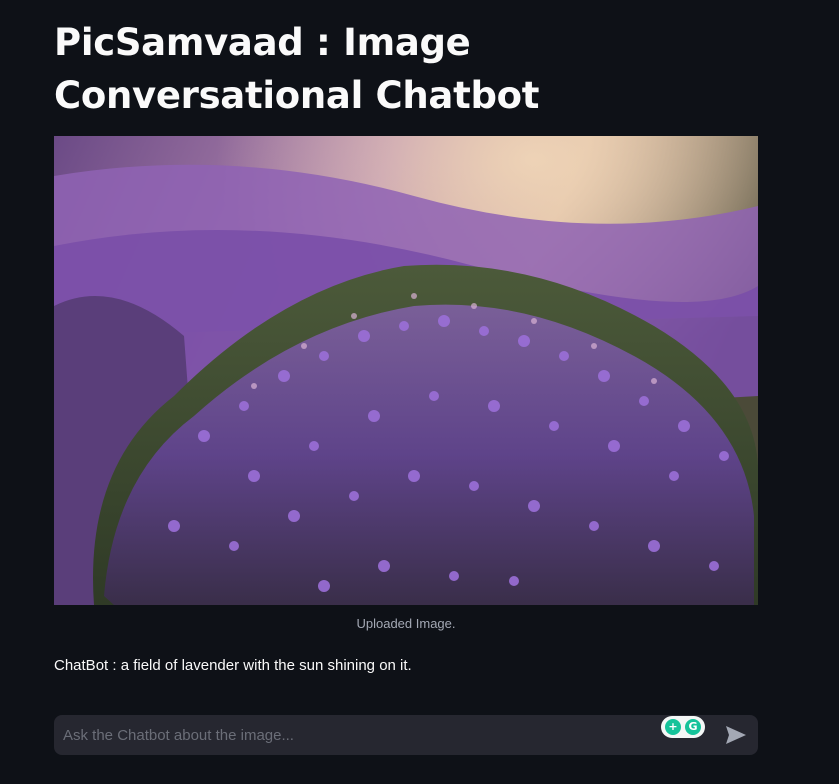 Image resolution: width=839 pixels, height=784 pixels. I want to click on chat-input, so click(349, 735).